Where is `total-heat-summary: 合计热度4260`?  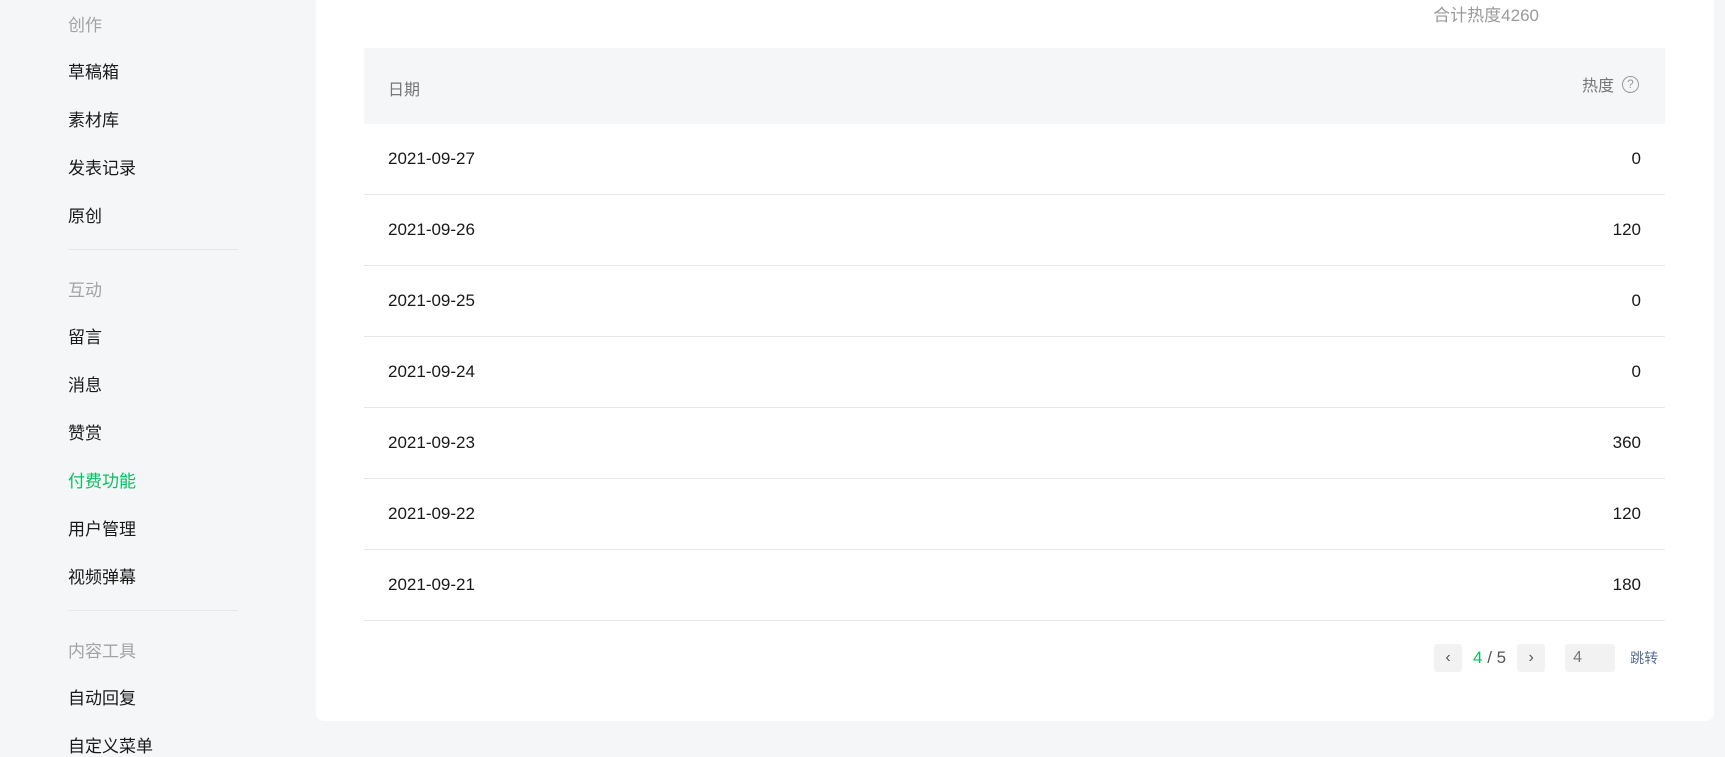 total-heat-summary: 合计热度4260 is located at coordinates (1486, 15).